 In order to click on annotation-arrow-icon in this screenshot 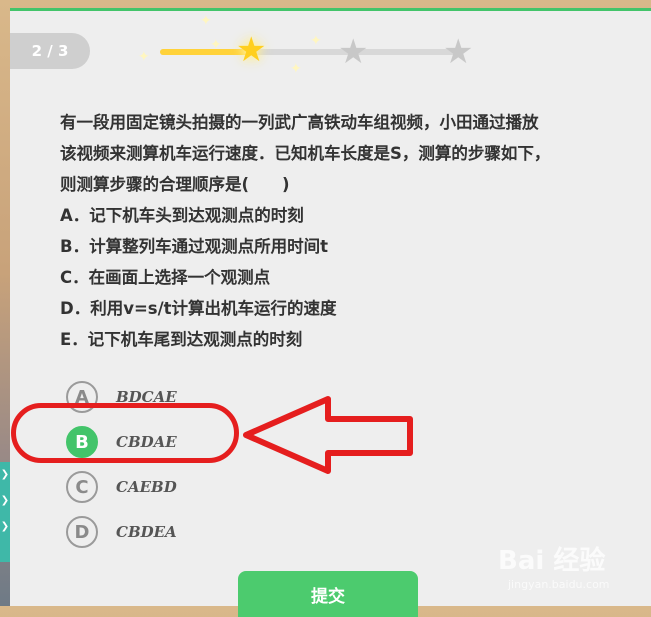, I will do `click(328, 435)`.